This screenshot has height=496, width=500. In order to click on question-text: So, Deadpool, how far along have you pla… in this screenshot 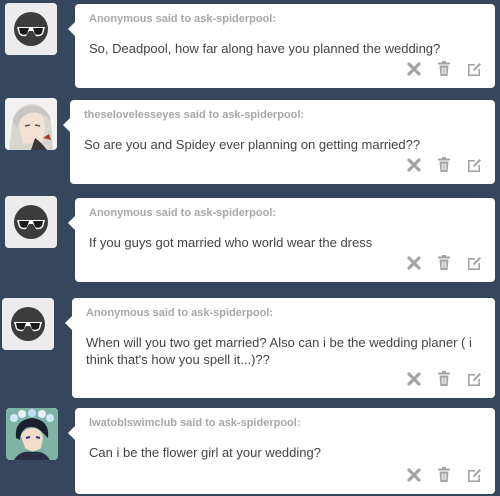, I will do `click(265, 48)`.